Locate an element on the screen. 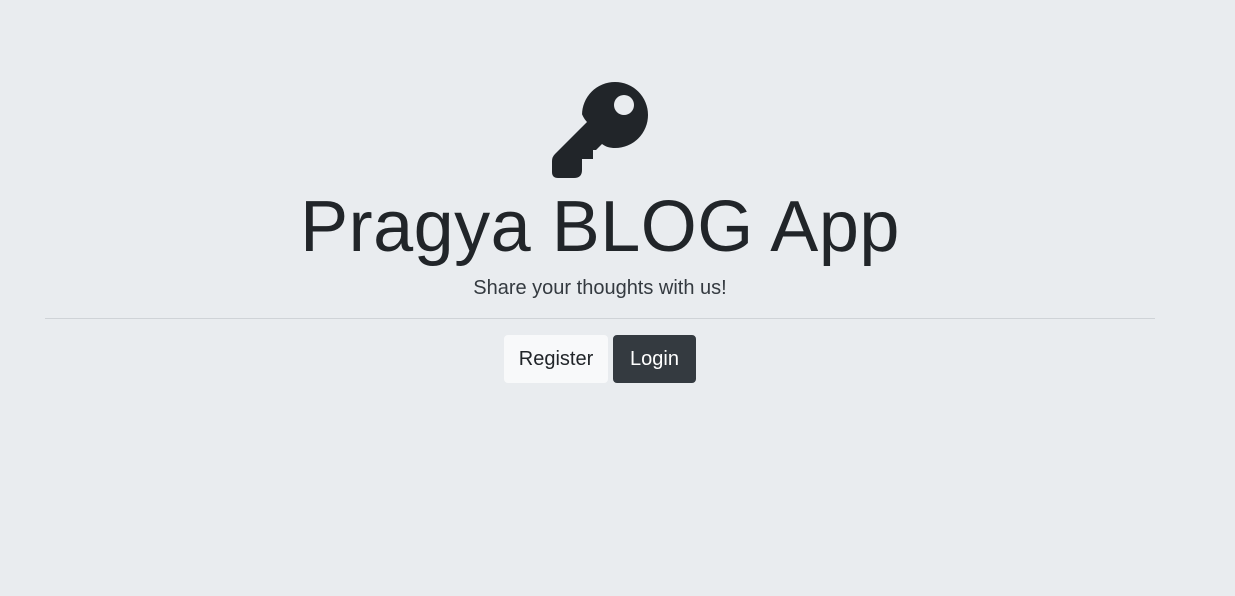 The height and width of the screenshot is (596, 1235). key-icon is located at coordinates (600, 130).